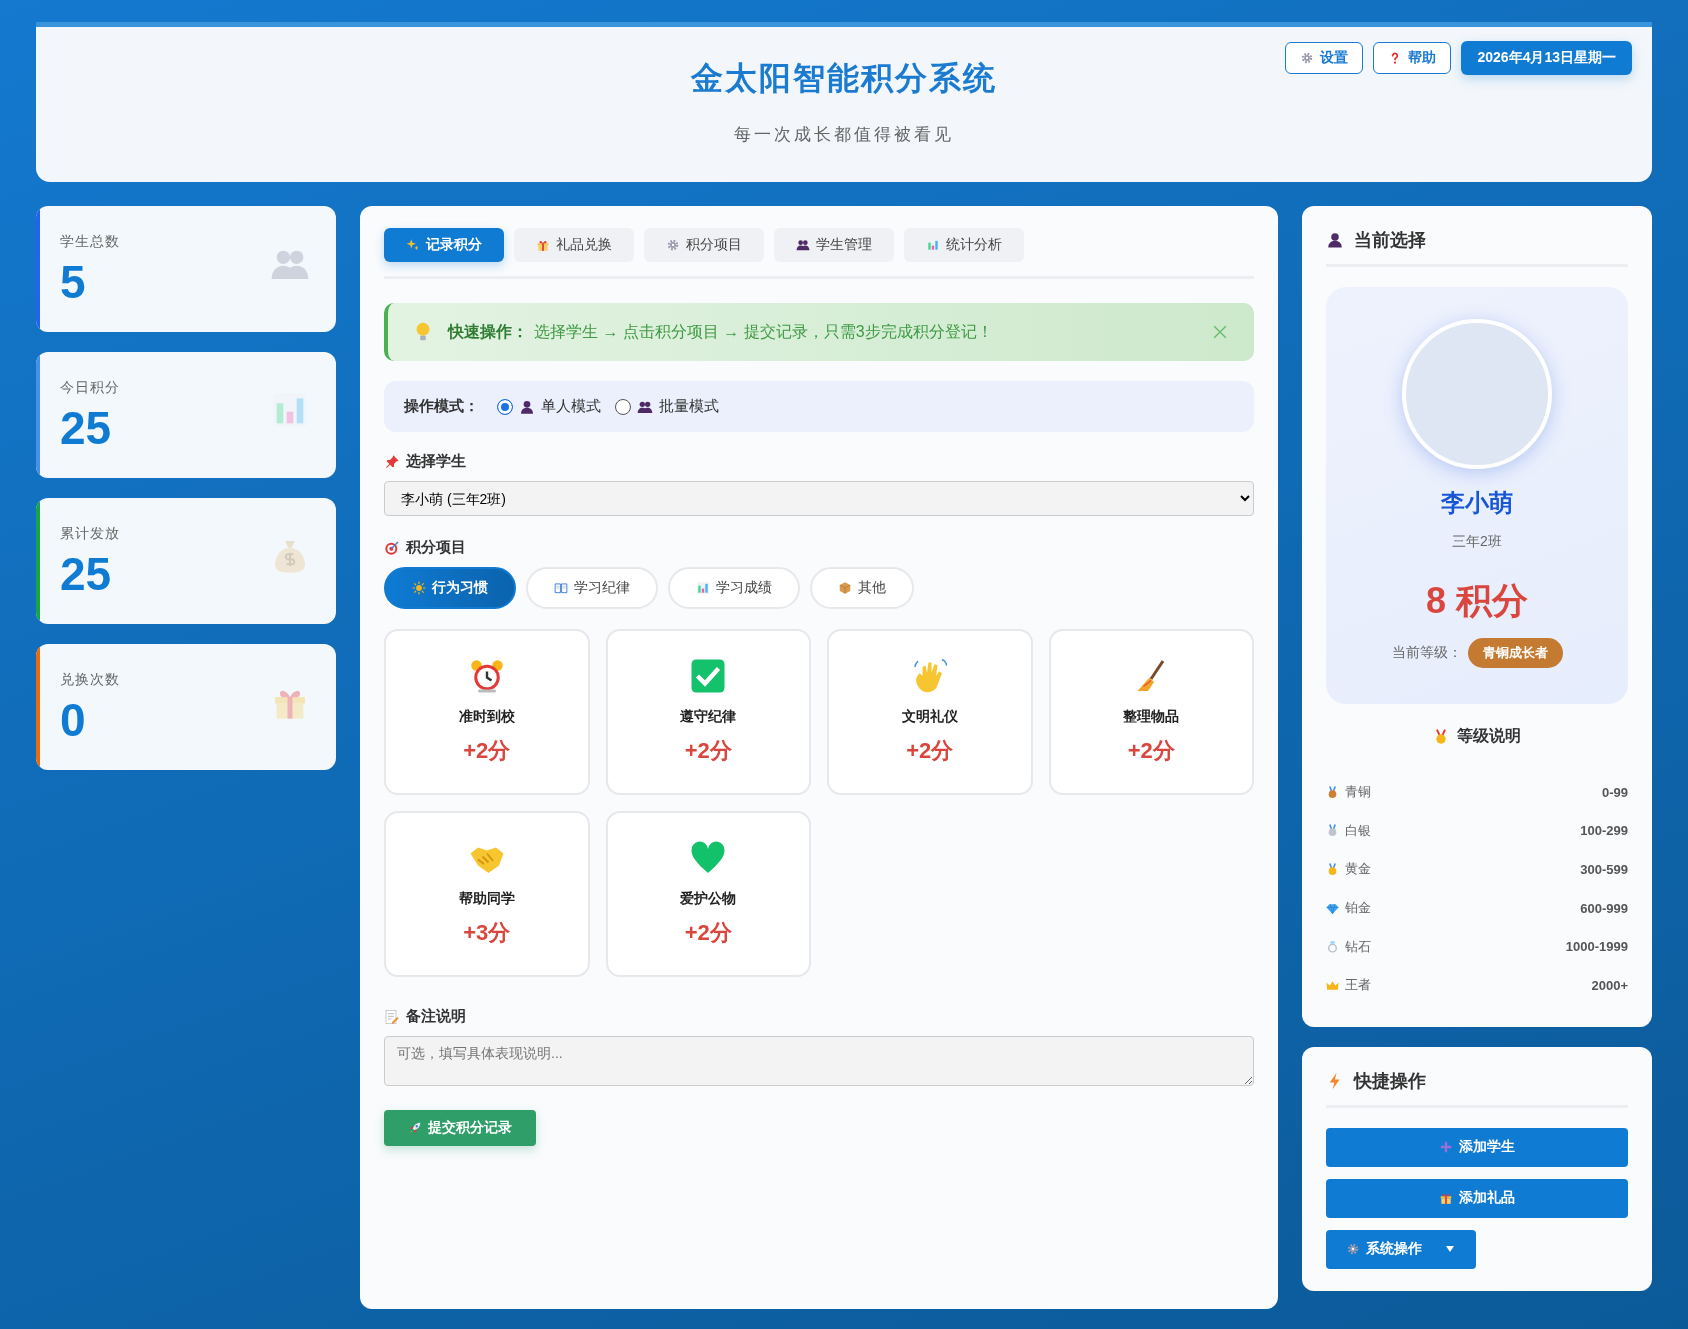 Image resolution: width=1688 pixels, height=1329 pixels. I want to click on student-class: 三年2班, so click(1477, 542).